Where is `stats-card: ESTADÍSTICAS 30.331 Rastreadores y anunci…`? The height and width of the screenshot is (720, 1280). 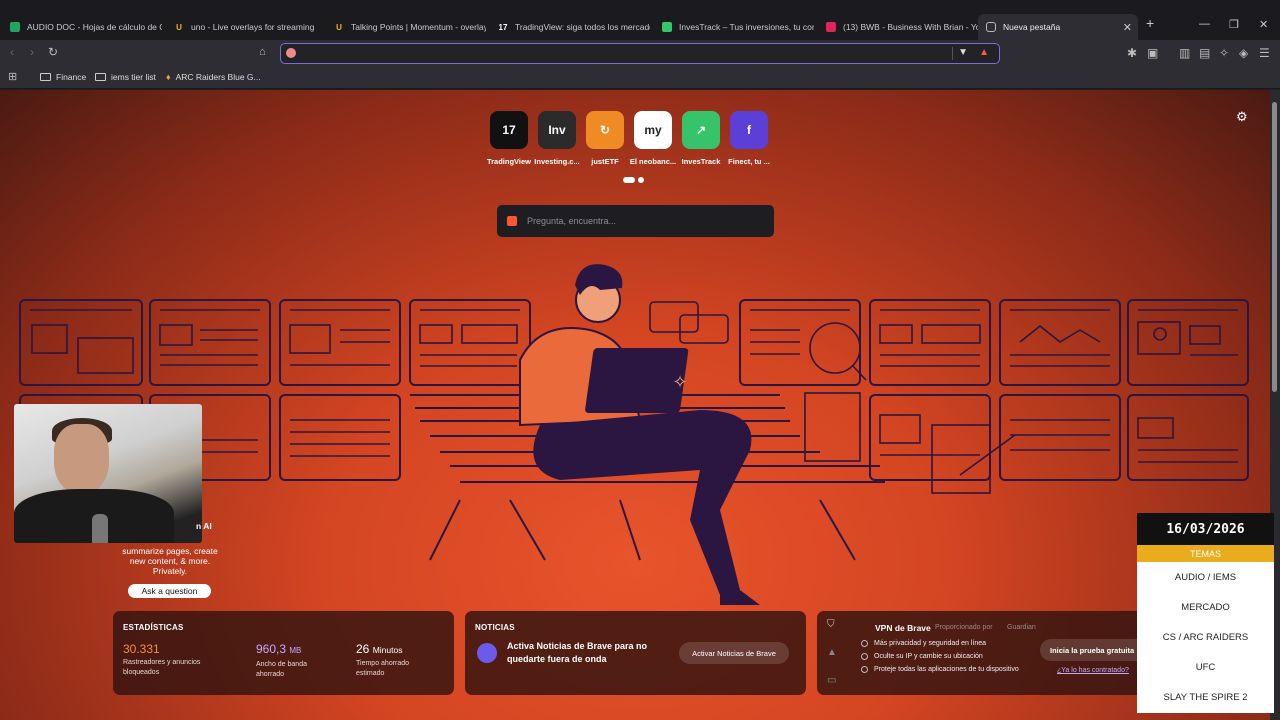 stats-card: ESTADÍSTICAS 30.331 Rastreadores y anunci… is located at coordinates (283, 653).